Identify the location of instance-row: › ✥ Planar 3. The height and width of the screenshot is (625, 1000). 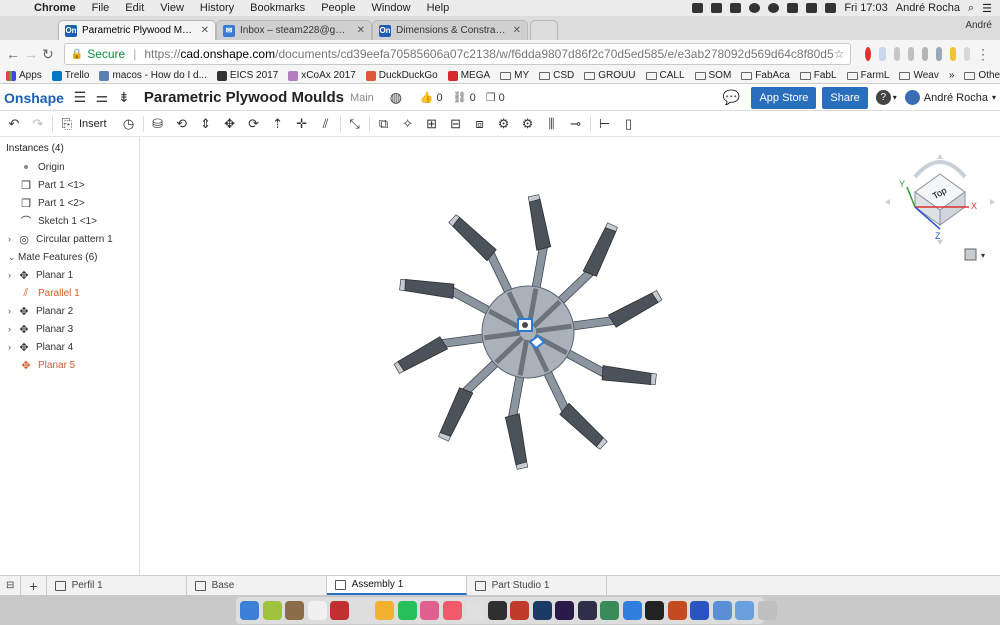
(69, 329).